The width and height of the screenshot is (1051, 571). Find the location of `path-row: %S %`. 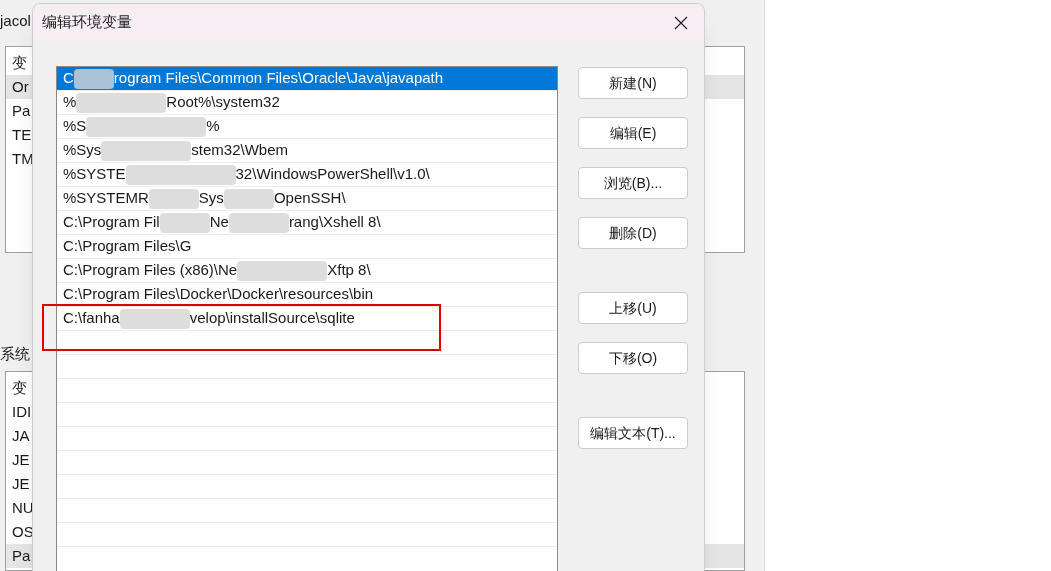

path-row: %S % is located at coordinates (307, 127).